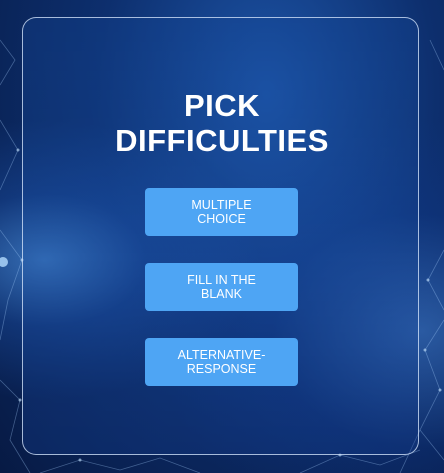 This screenshot has width=444, height=473. Describe the element at coordinates (221, 287) in the screenshot. I see `fill-in-the-blank-button: FILL IN THE BLANK` at that location.